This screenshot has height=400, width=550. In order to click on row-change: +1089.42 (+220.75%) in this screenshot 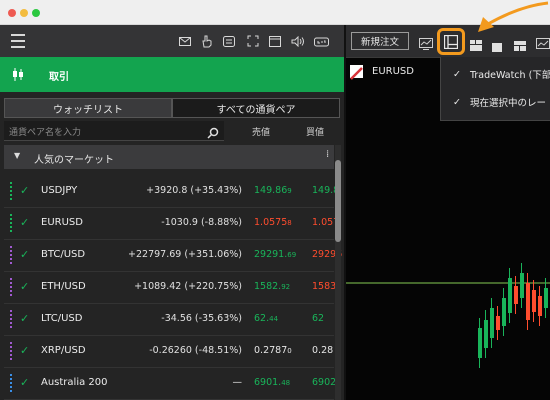, I will do `click(188, 286)`.